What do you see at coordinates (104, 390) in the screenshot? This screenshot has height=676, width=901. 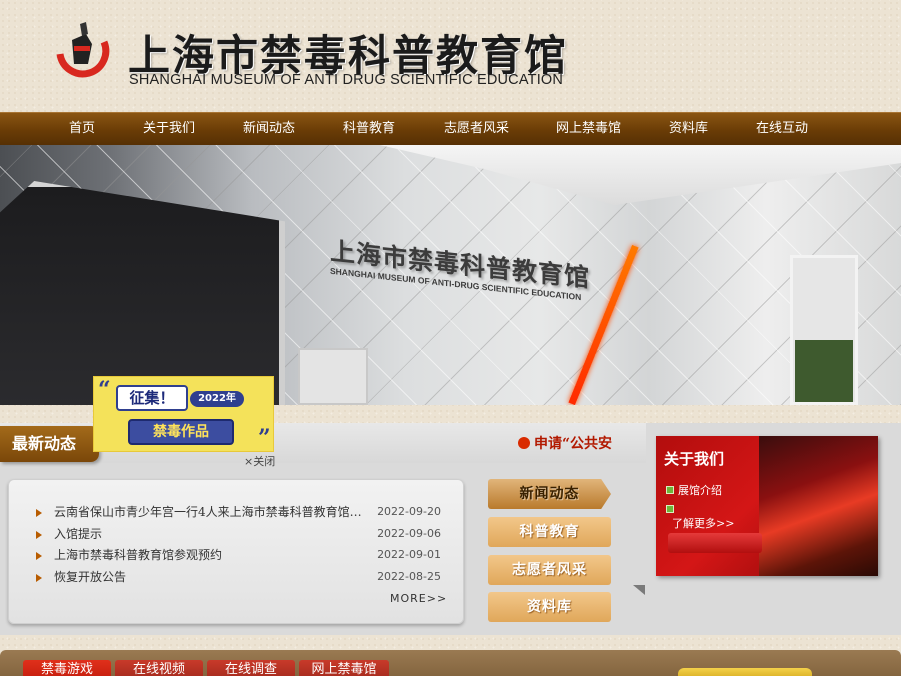 I see `quote-open-icon: “` at bounding box center [104, 390].